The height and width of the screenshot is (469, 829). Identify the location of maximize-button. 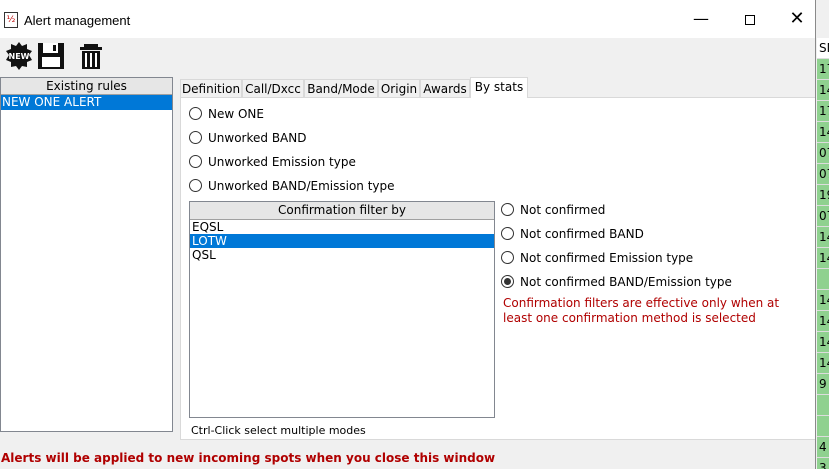
(750, 19).